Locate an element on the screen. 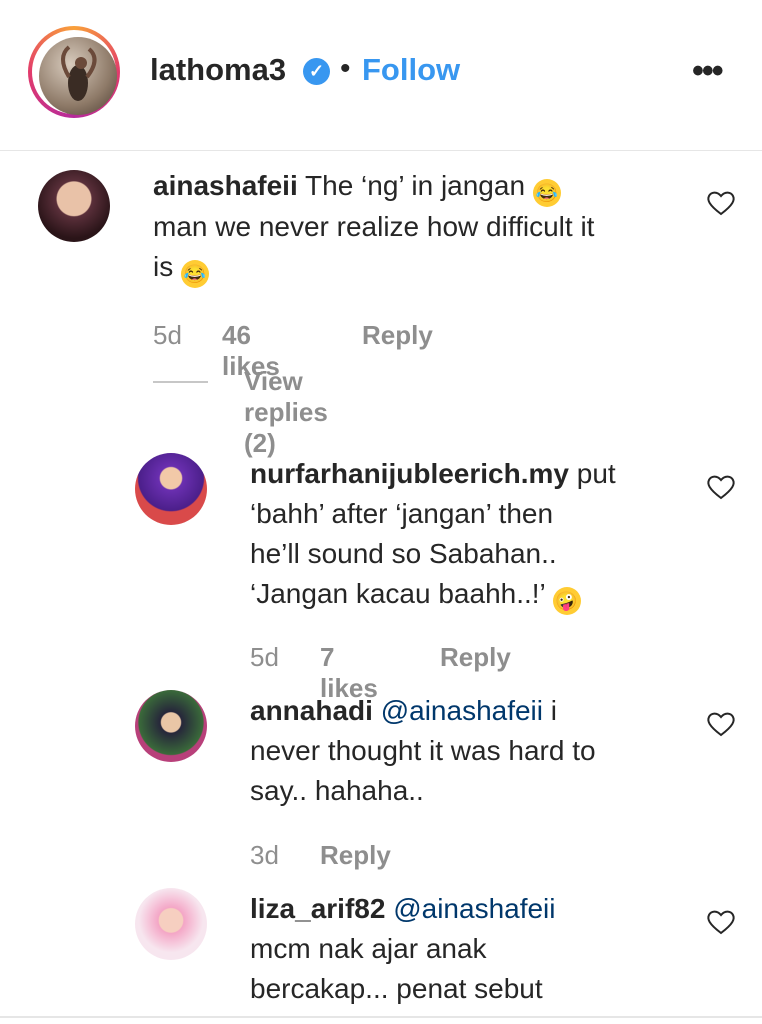 This screenshot has width=762, height=1024. comment-username: ainashafeii is located at coordinates (225, 185).